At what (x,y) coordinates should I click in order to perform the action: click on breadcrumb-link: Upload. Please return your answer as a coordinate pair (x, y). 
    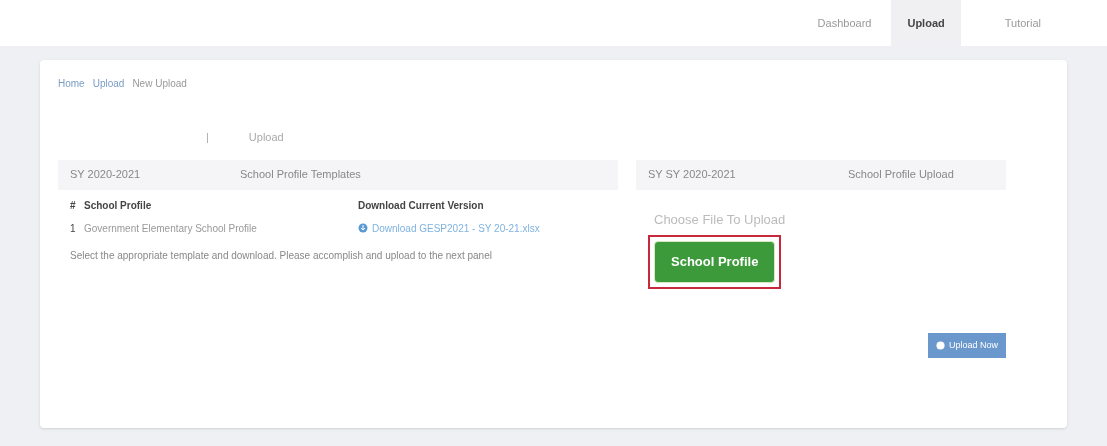
    Looking at the image, I should click on (108, 83).